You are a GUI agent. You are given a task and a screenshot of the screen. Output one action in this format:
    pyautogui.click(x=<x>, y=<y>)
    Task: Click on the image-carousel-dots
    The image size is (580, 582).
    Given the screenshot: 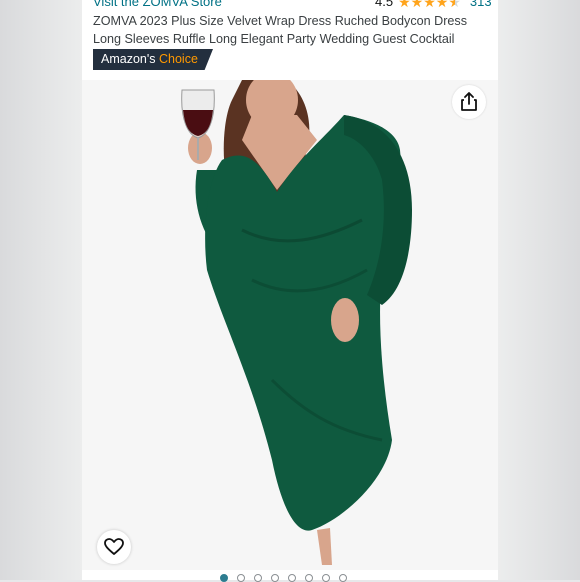 What is the action you would take?
    pyautogui.click(x=283, y=578)
    